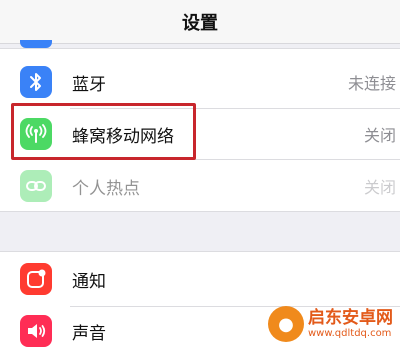 The width and height of the screenshot is (400, 350). Describe the element at coordinates (89, 84) in the screenshot. I see `bluetooth-label: 蓝牙` at that location.